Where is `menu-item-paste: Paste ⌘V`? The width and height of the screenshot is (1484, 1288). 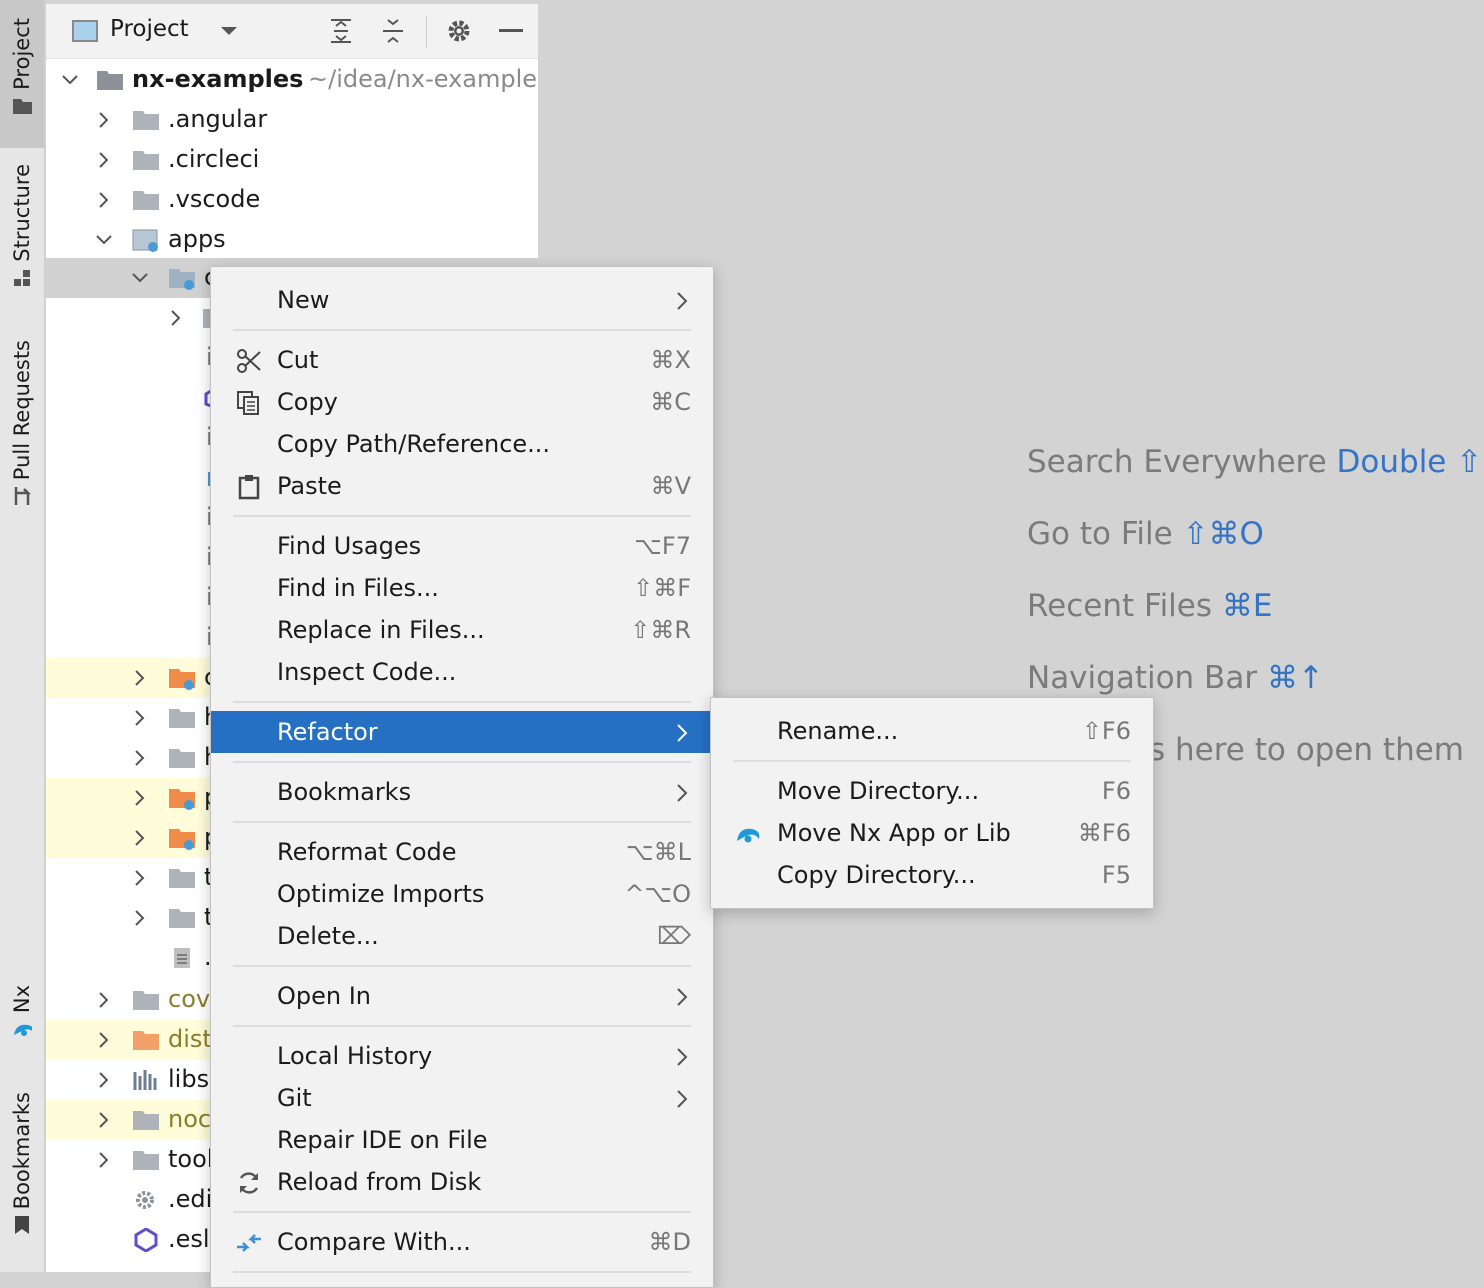 menu-item-paste: Paste ⌘V is located at coordinates (462, 486).